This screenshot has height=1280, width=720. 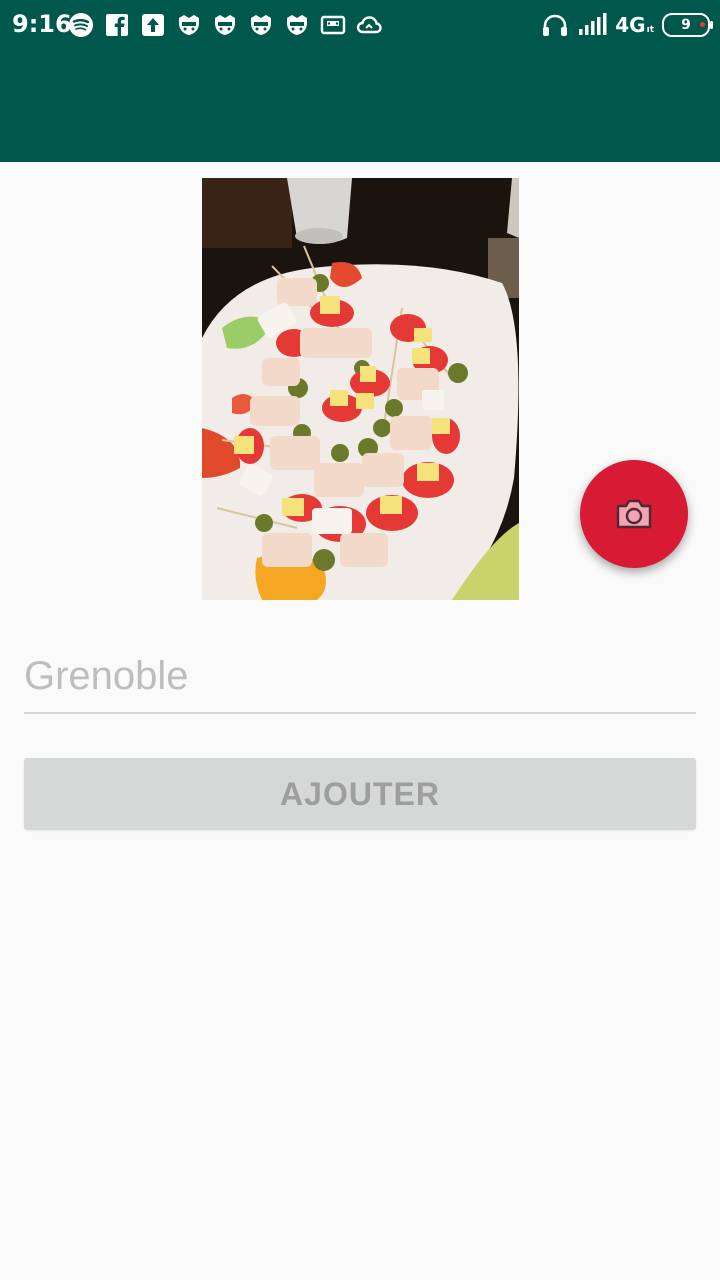 I want to click on network-label: 4G, so click(x=630, y=25).